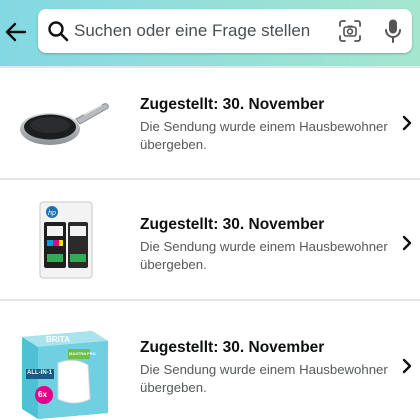 This screenshot has height=420, width=420. What do you see at coordinates (58, 339) in the screenshot?
I see `brand-label: BRITA` at bounding box center [58, 339].